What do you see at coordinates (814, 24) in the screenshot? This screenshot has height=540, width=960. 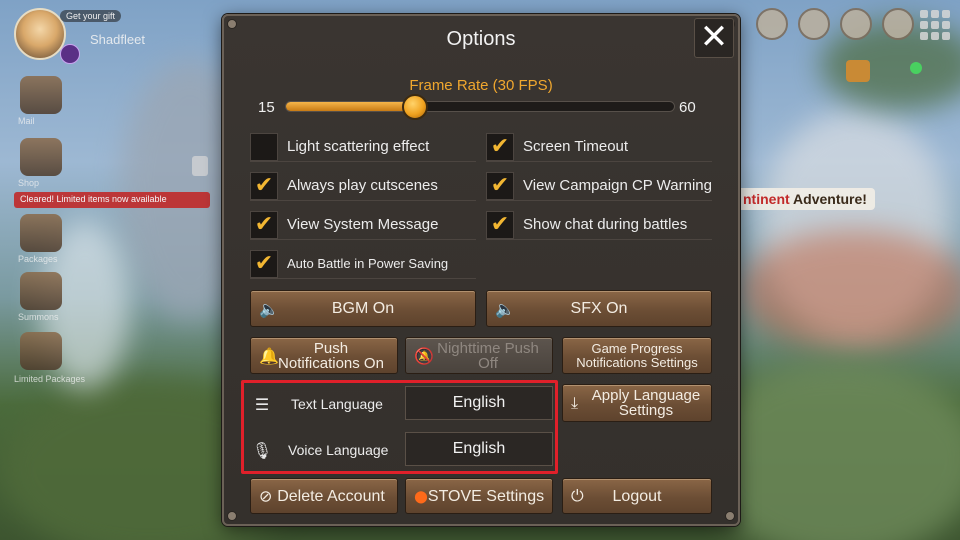 I see `achievement-icon` at bounding box center [814, 24].